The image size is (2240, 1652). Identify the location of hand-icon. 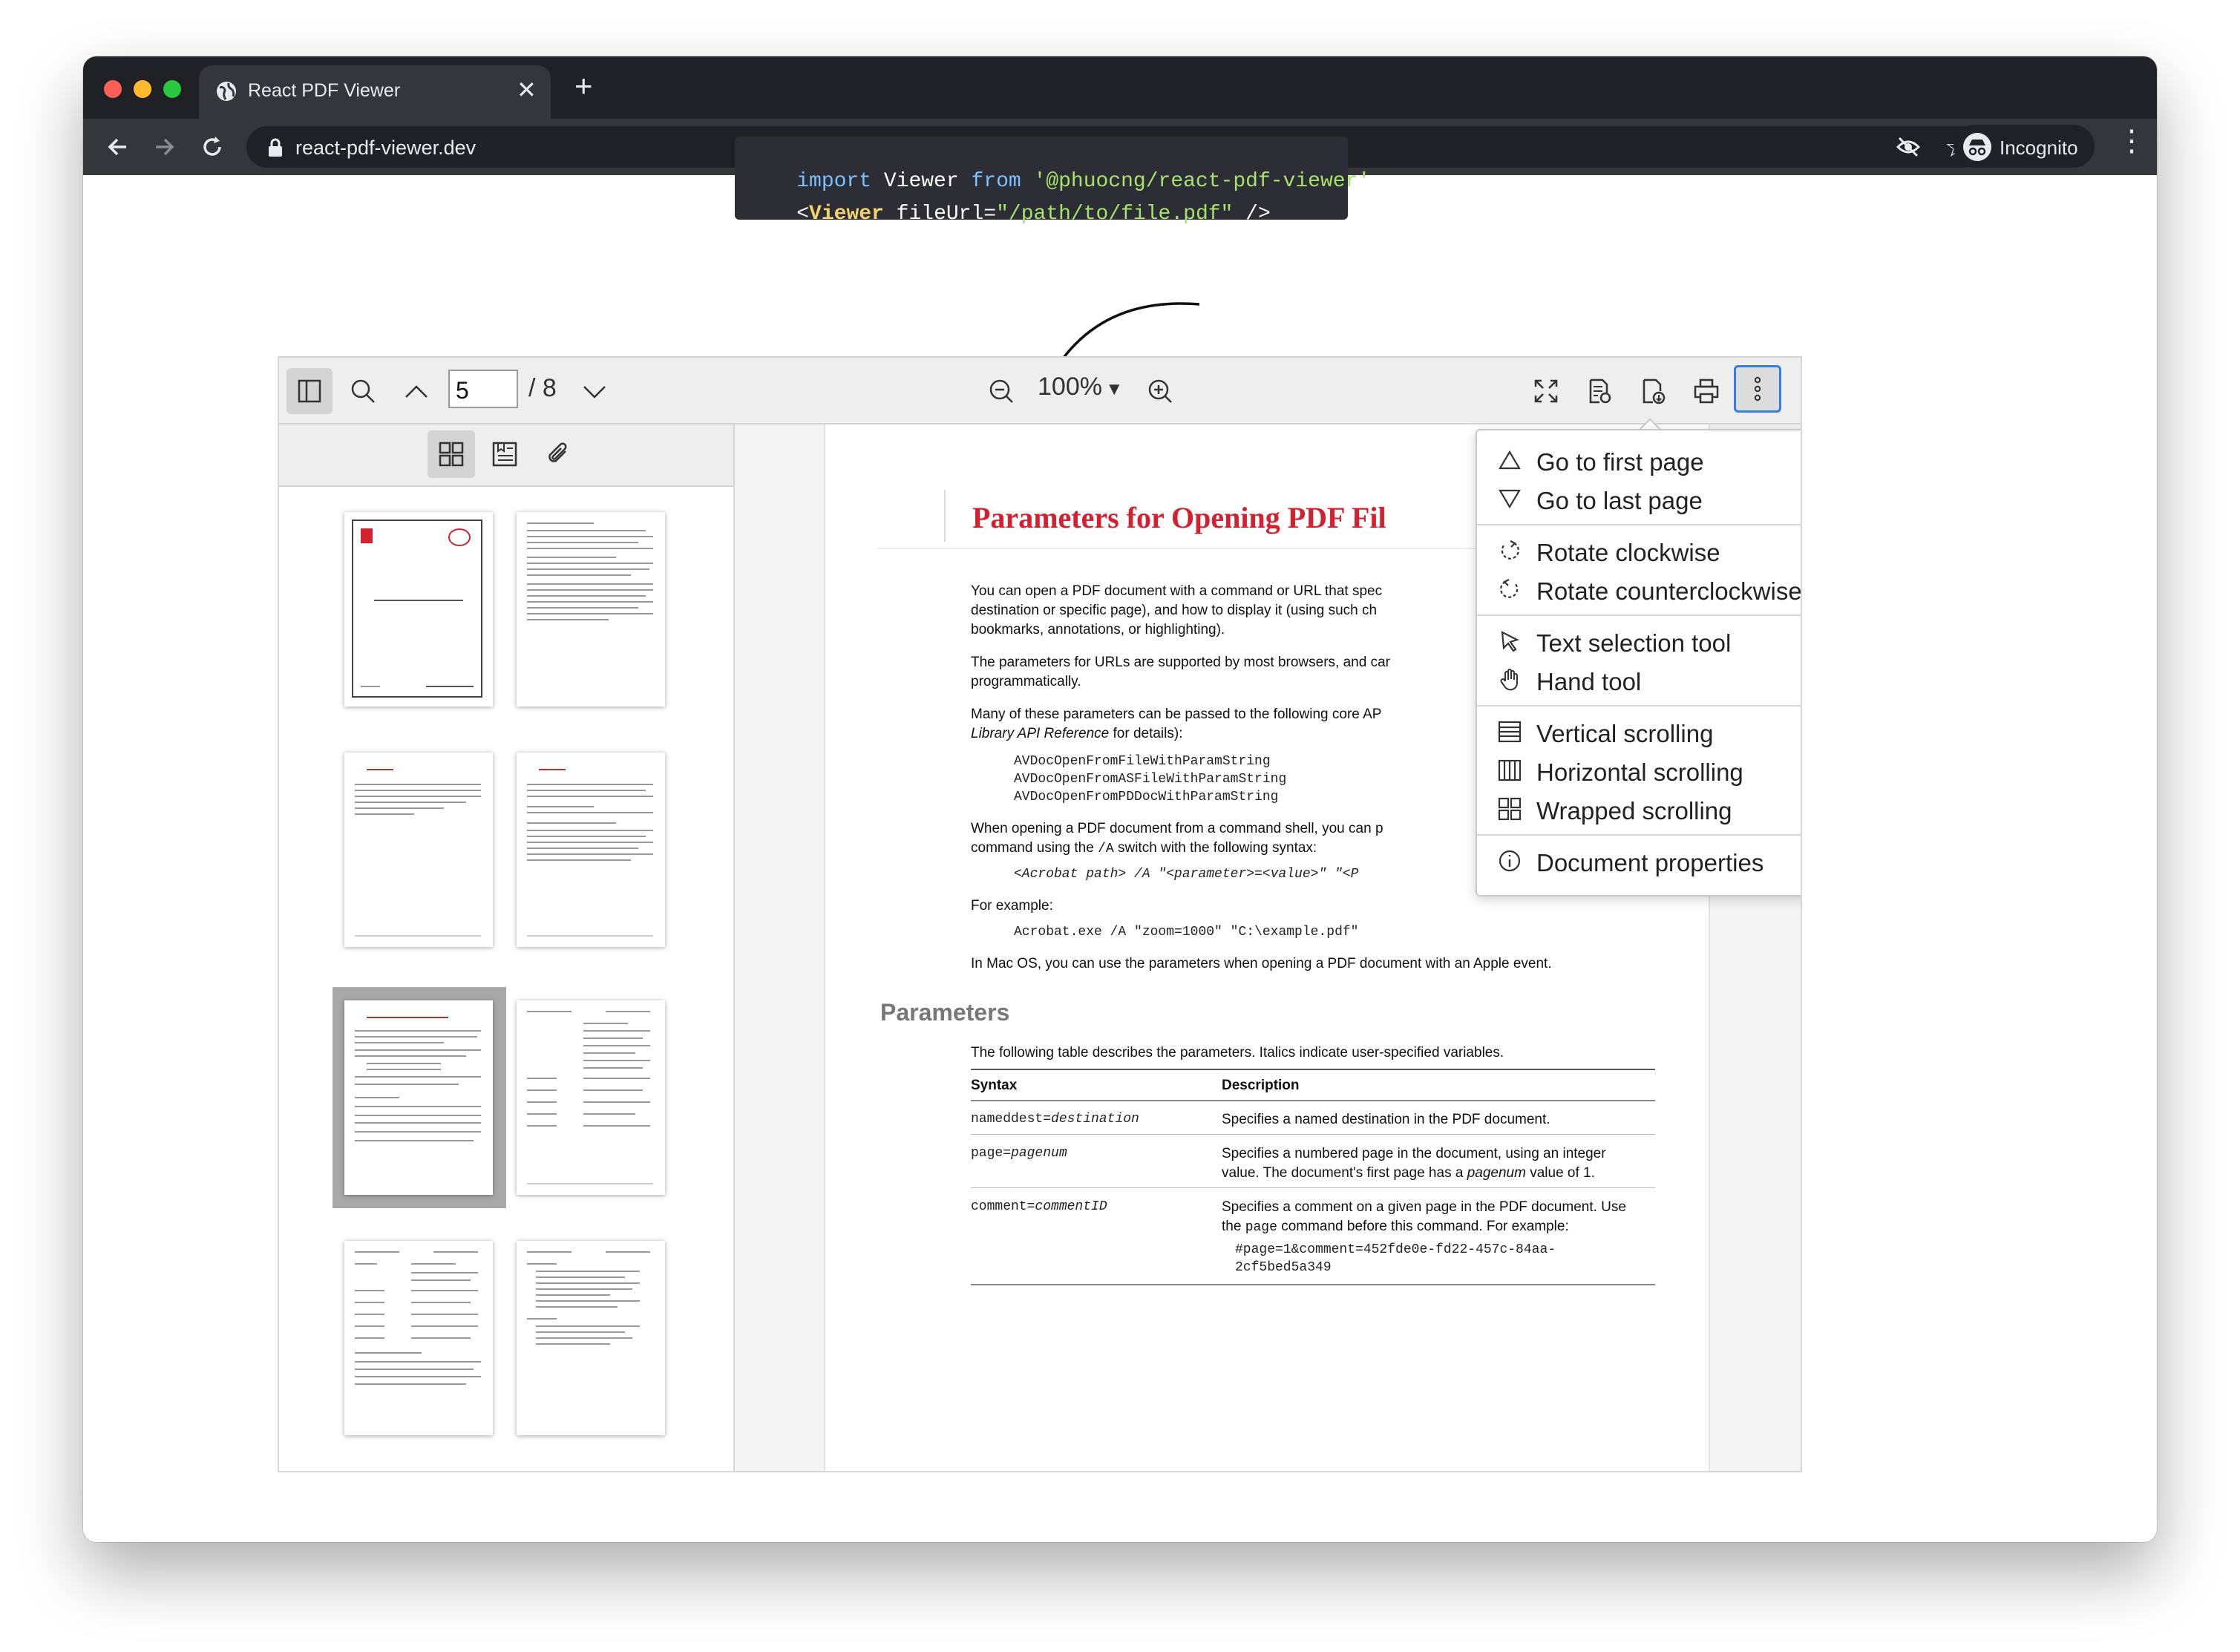
(1509, 680).